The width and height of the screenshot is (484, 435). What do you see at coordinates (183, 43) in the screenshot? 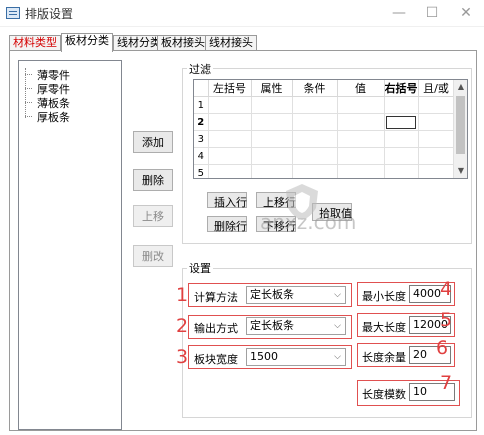
I see `tab-plate-joint: 板材接头` at bounding box center [183, 43].